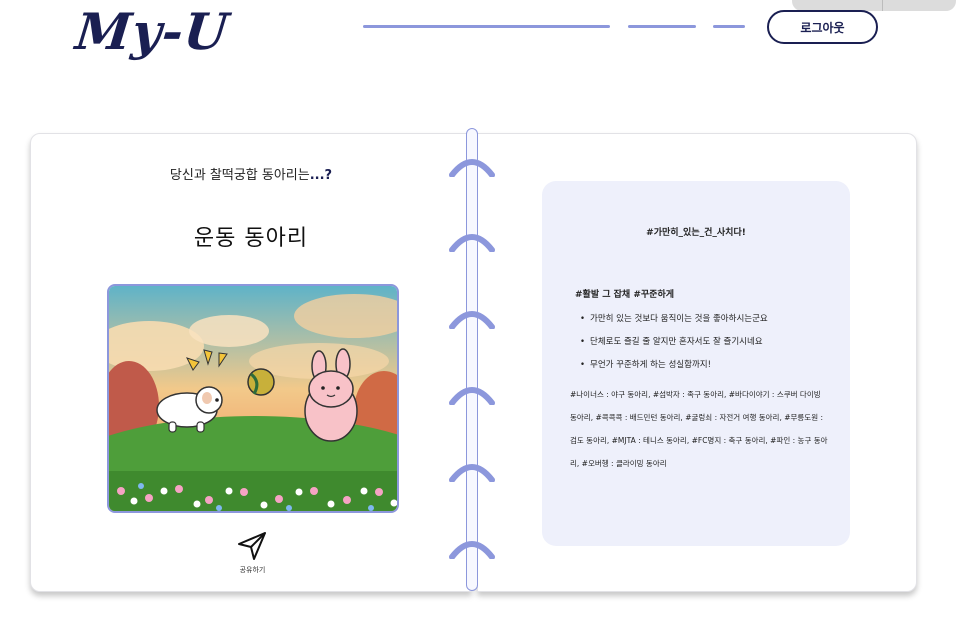 The height and width of the screenshot is (637, 961). What do you see at coordinates (253, 398) in the screenshot?
I see `result-illustration` at bounding box center [253, 398].